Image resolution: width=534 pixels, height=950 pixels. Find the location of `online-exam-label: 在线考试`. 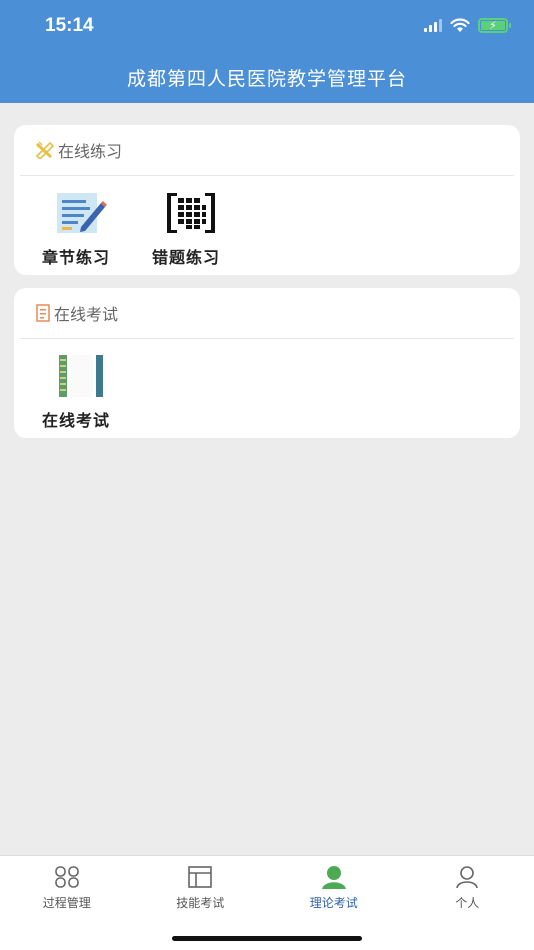

online-exam-label: 在线考试 is located at coordinates (76, 420).